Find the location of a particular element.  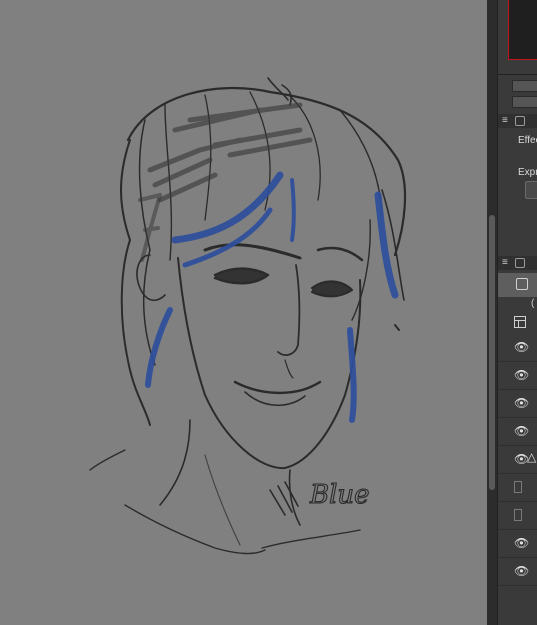

layer-panel-menu-icon: ≡ is located at coordinates (505, 262).